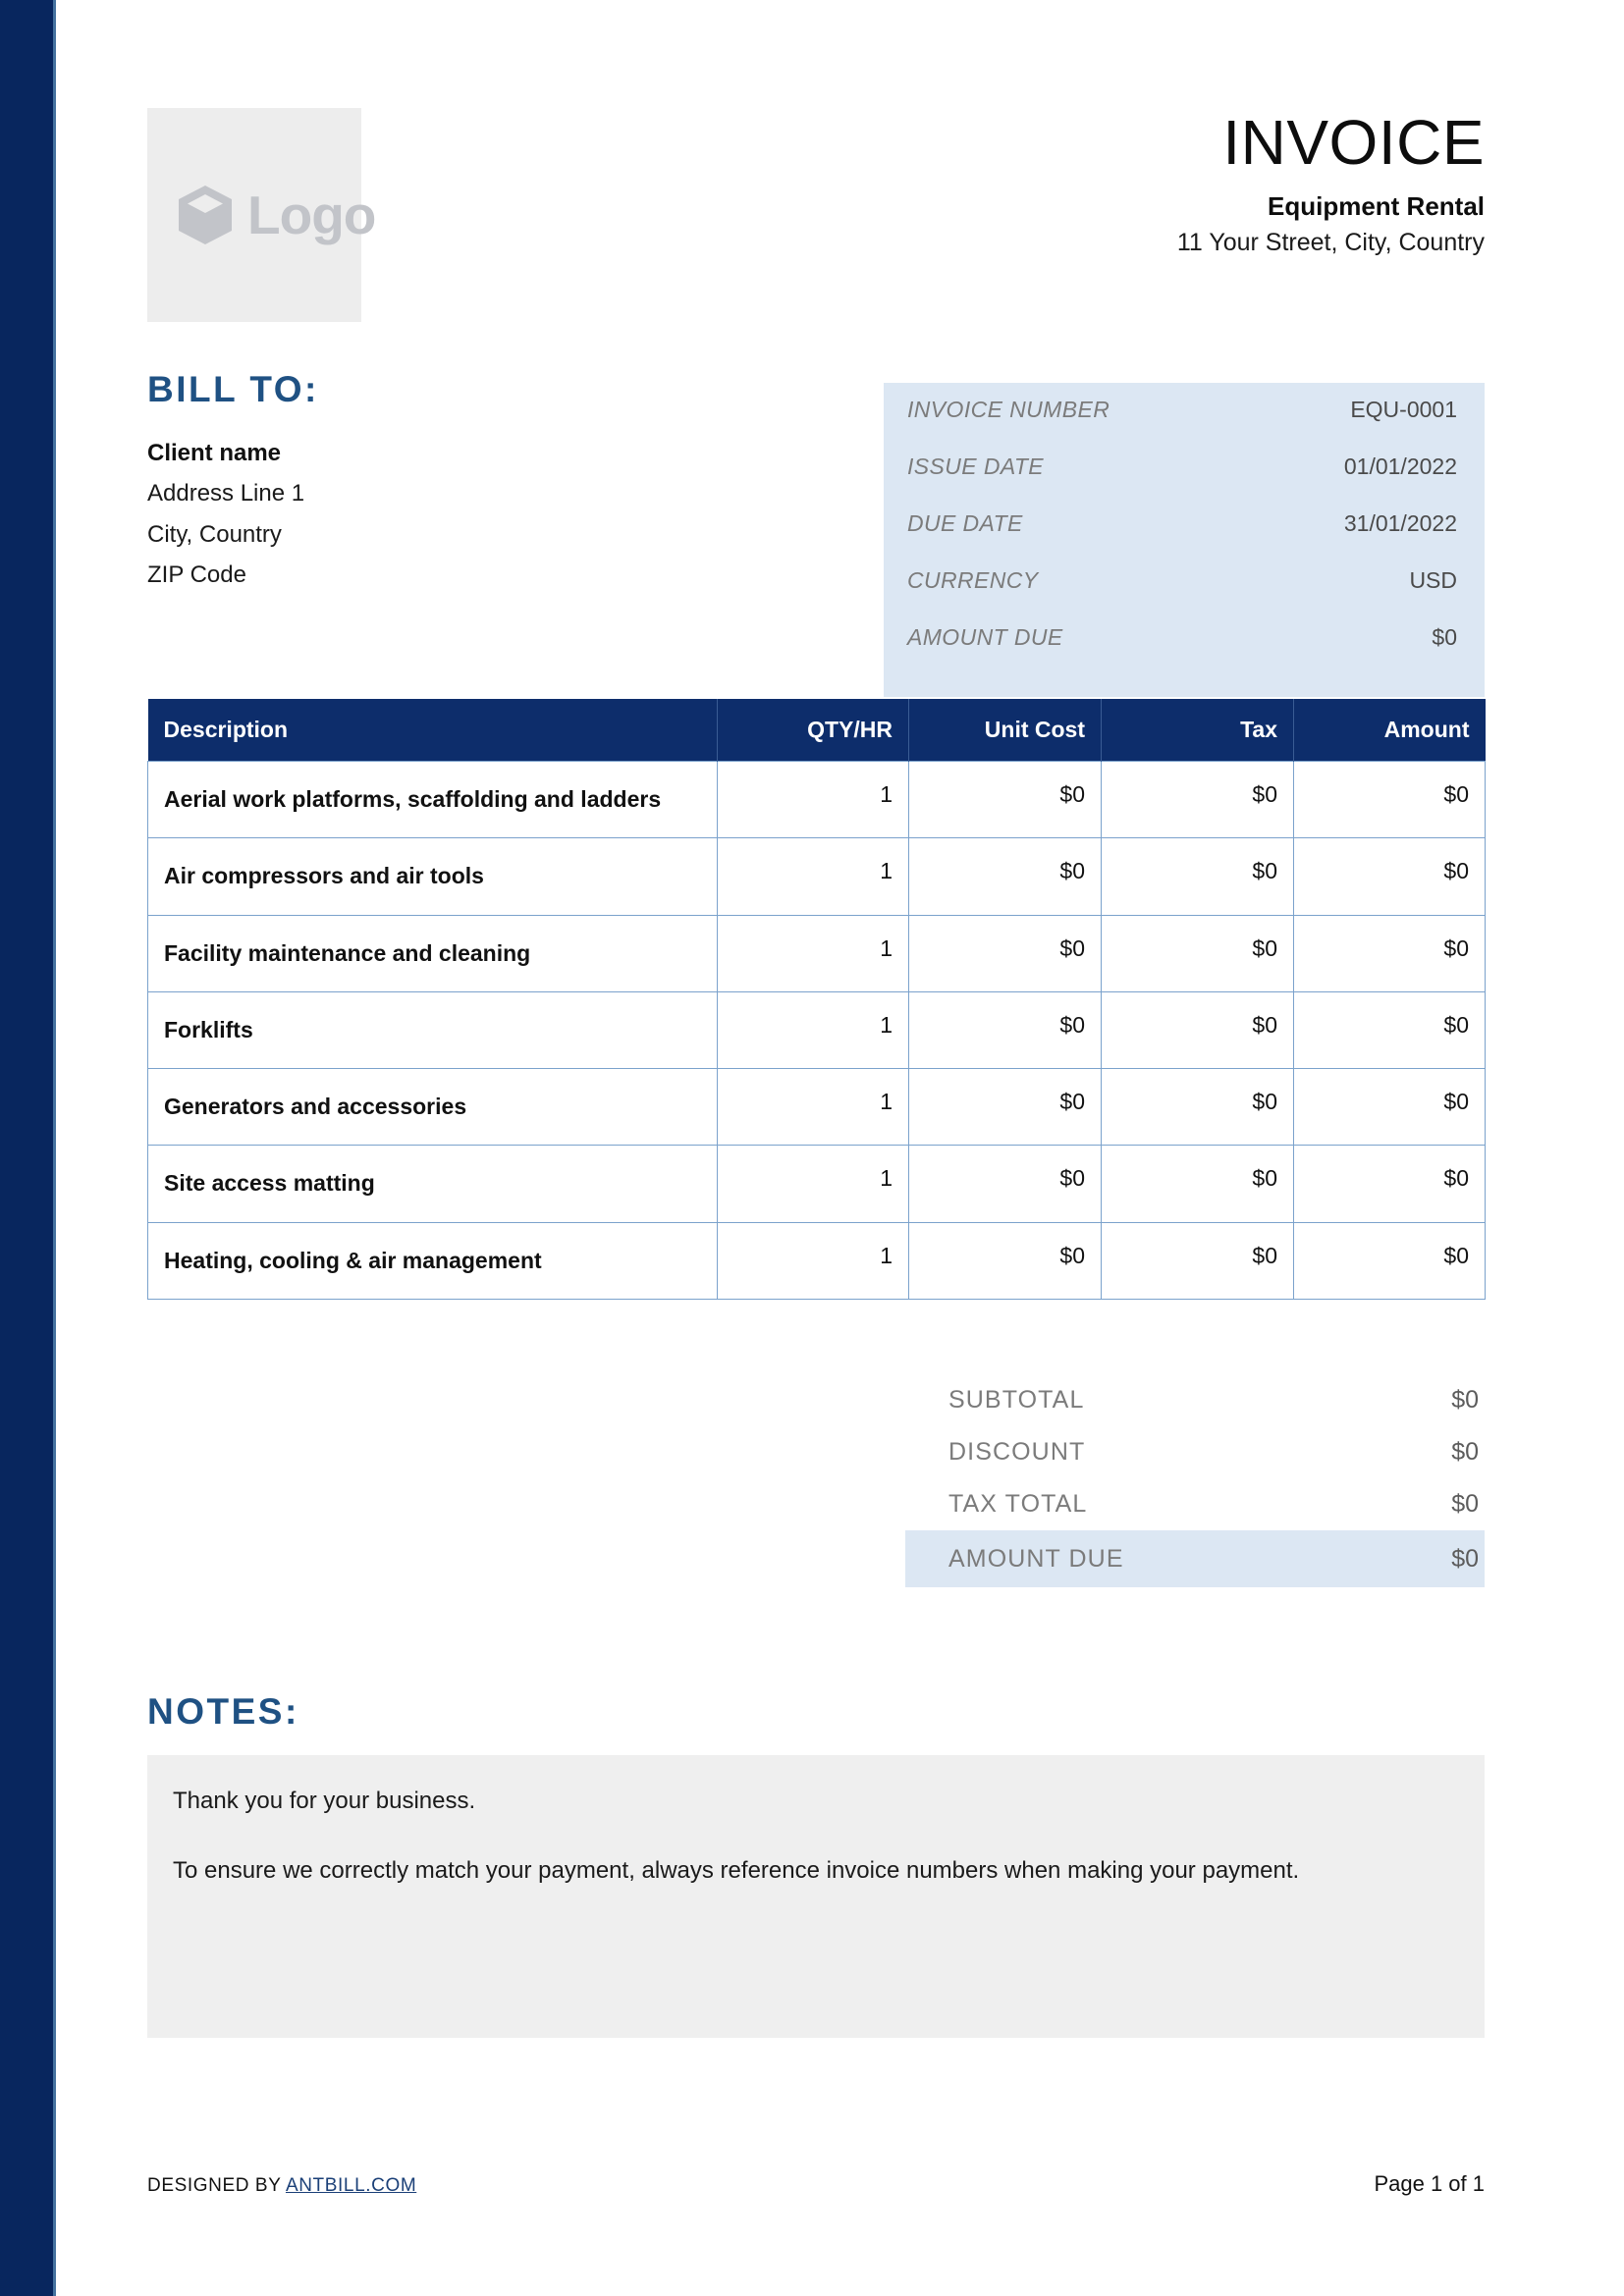  I want to click on column-header-unit-cost: Unit Cost, so click(1005, 731).